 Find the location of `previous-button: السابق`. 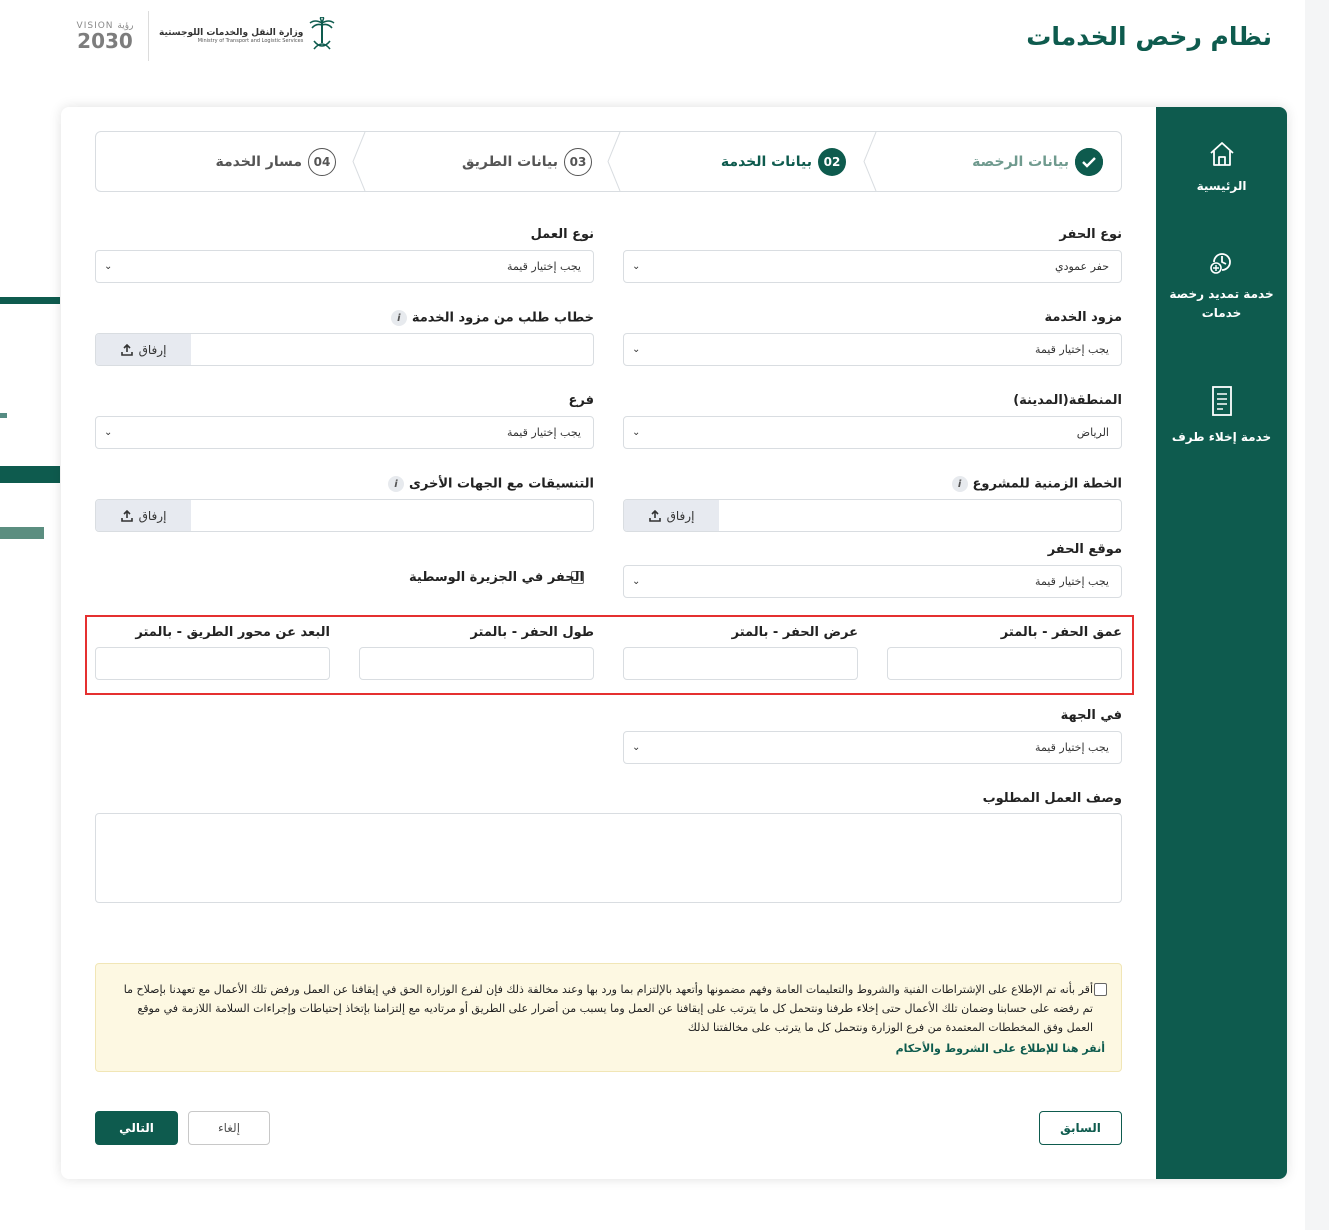

previous-button: السابق is located at coordinates (1080, 1128).